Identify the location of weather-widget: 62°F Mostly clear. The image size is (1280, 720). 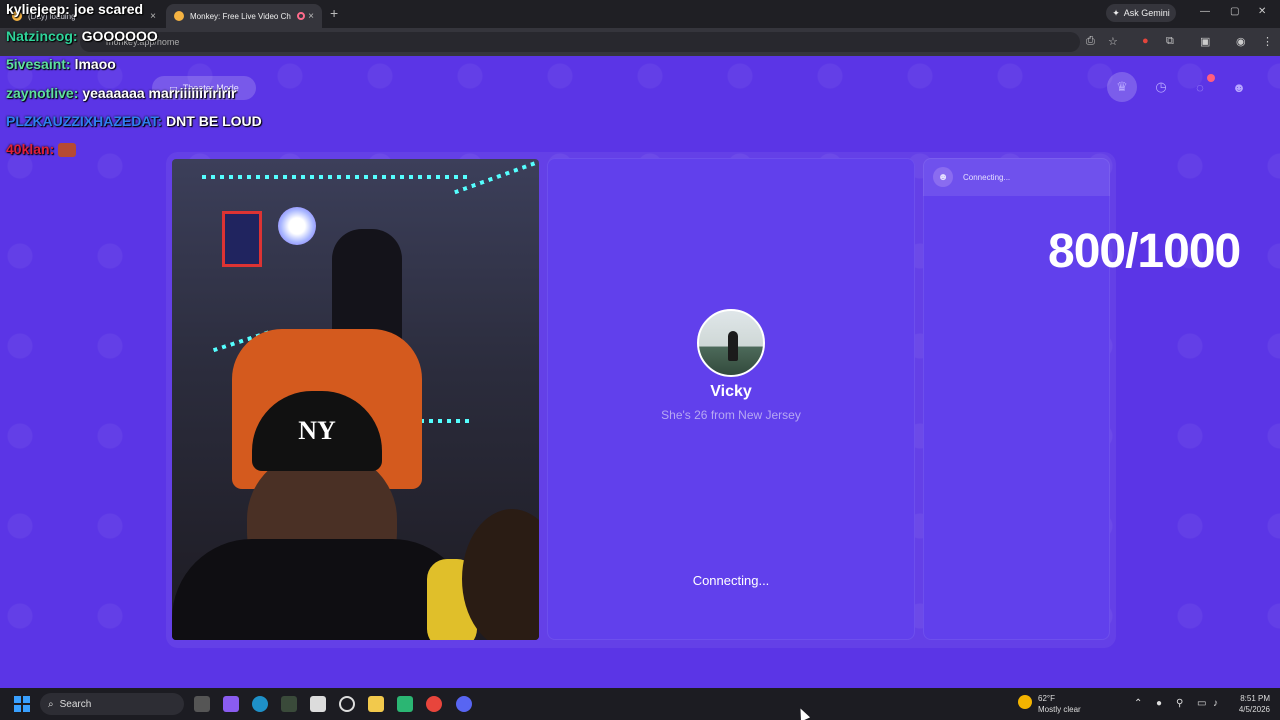
(1049, 704).